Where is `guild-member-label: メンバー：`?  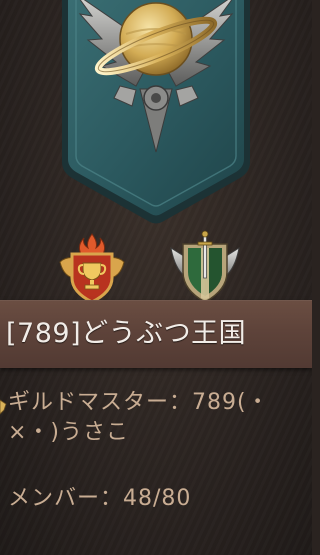
guild-member-label: メンバー： is located at coordinates (66, 498).